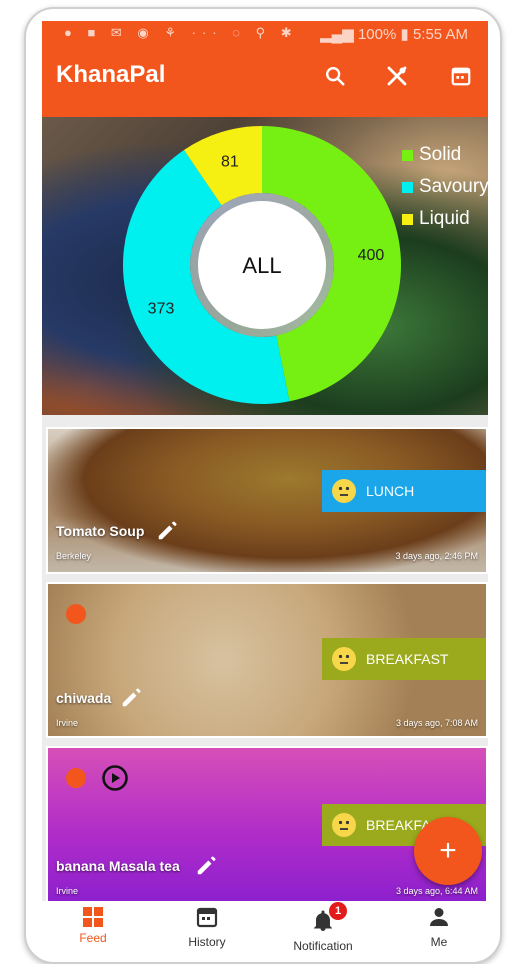  What do you see at coordinates (404, 34) in the screenshot?
I see `battery-icon: ▮` at bounding box center [404, 34].